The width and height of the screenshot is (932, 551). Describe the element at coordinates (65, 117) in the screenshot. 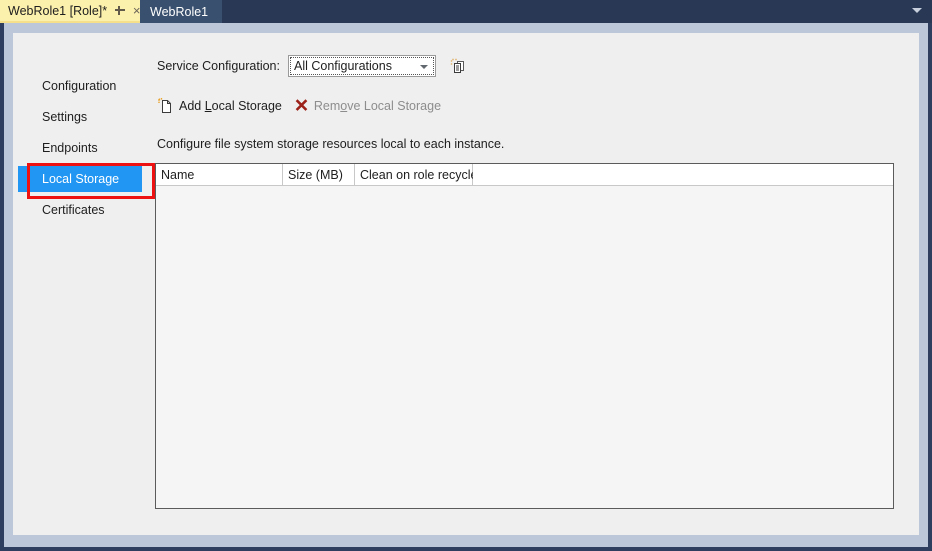

I see `sidebar-item-label: Settings` at that location.